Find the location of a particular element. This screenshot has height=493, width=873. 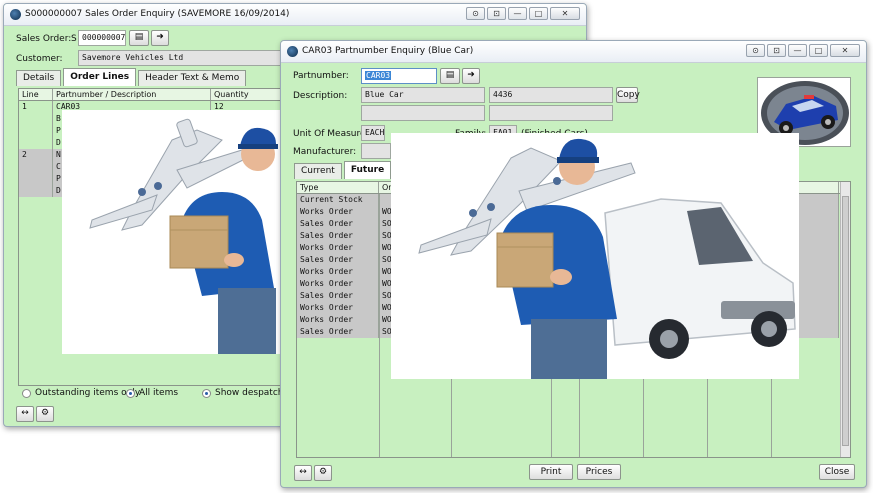

column-header-partnumber: Partnumber / Description is located at coordinates (132, 94).